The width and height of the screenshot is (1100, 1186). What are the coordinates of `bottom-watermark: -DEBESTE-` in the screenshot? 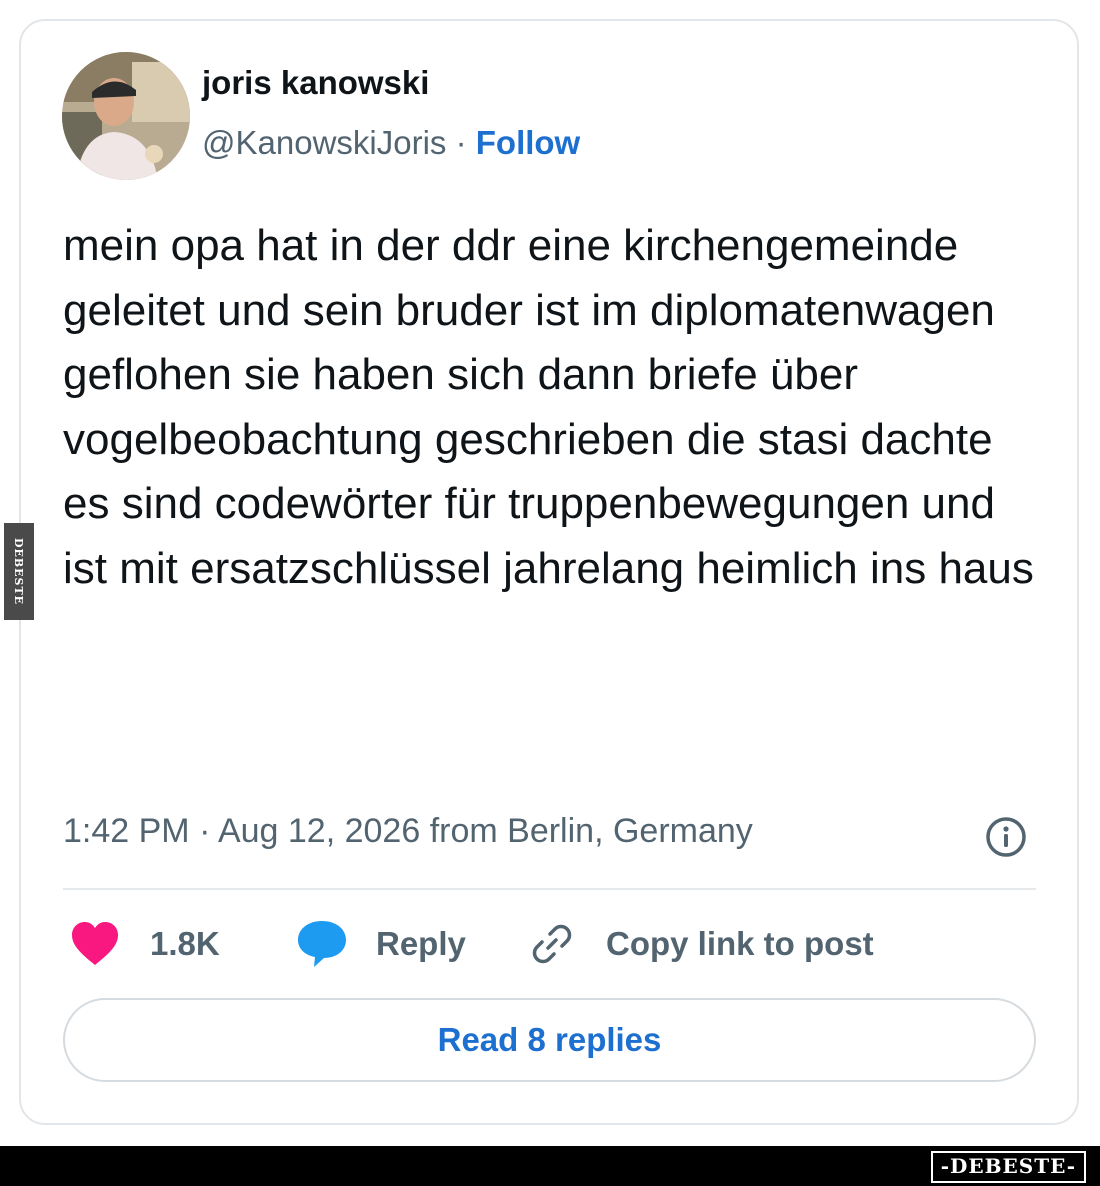 It's located at (1008, 1167).